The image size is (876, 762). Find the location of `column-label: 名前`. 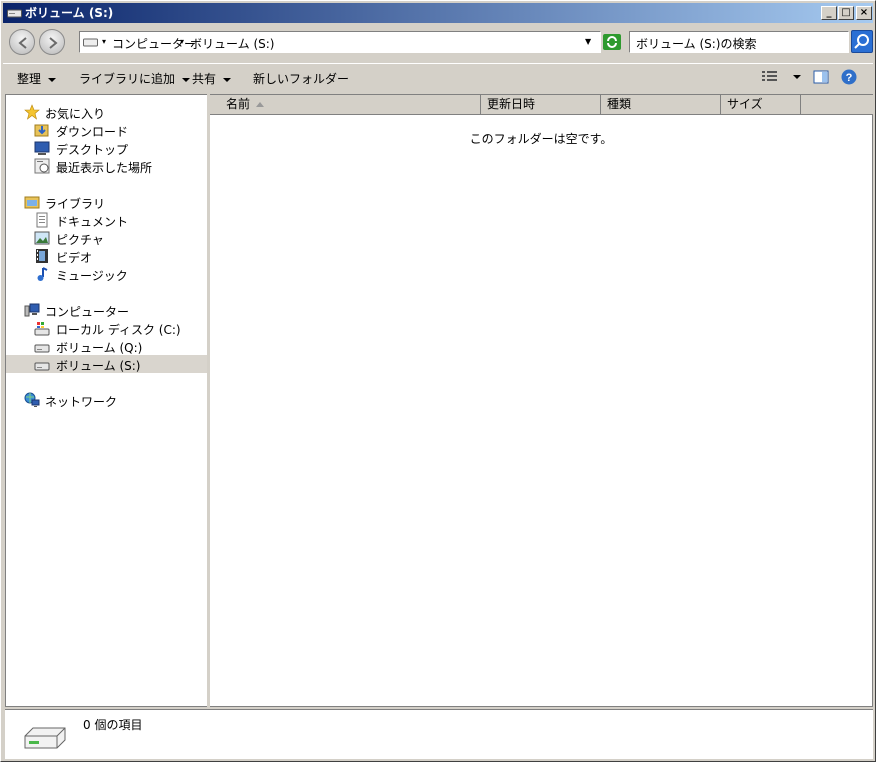

column-label: 名前 is located at coordinates (238, 104).